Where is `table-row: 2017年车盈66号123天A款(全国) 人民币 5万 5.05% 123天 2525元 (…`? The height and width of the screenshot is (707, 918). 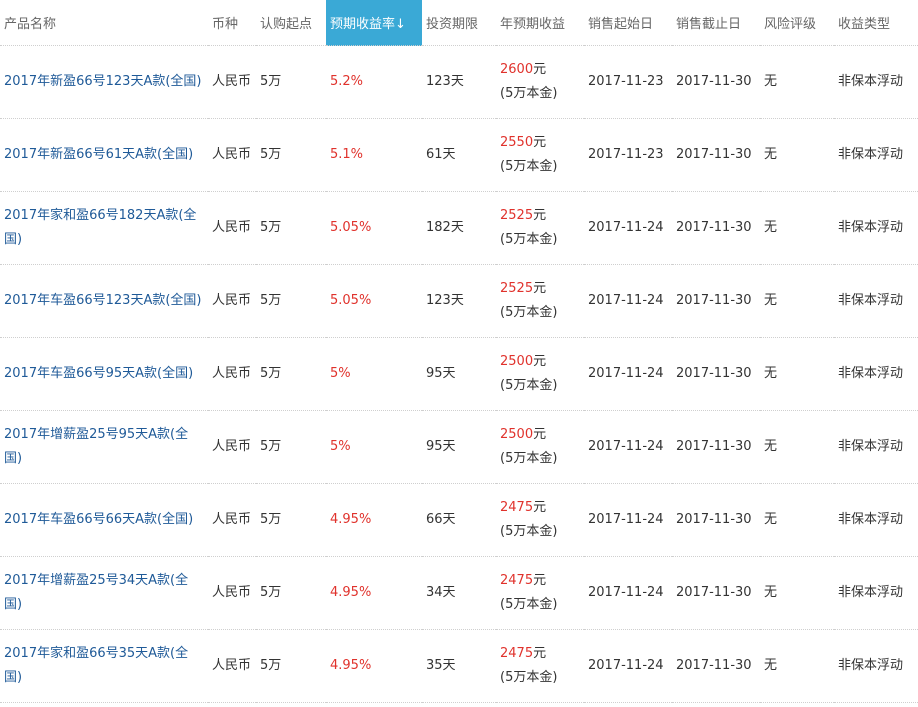 table-row: 2017年车盈66号123天A款(全国) 人民币 5万 5.05% 123天 2525元 (… is located at coordinates (459, 301).